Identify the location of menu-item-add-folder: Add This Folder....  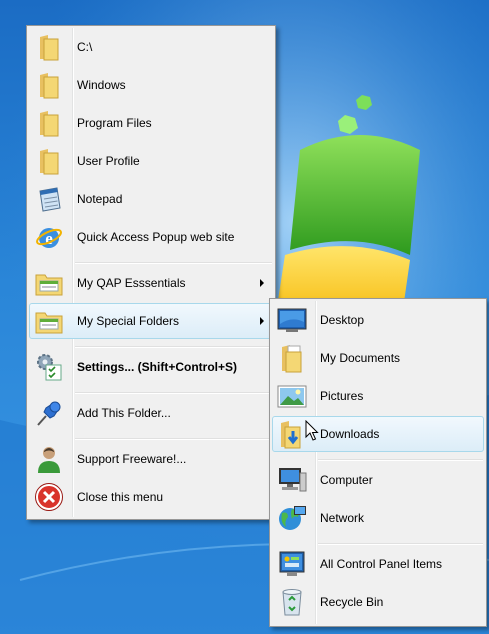
(151, 413).